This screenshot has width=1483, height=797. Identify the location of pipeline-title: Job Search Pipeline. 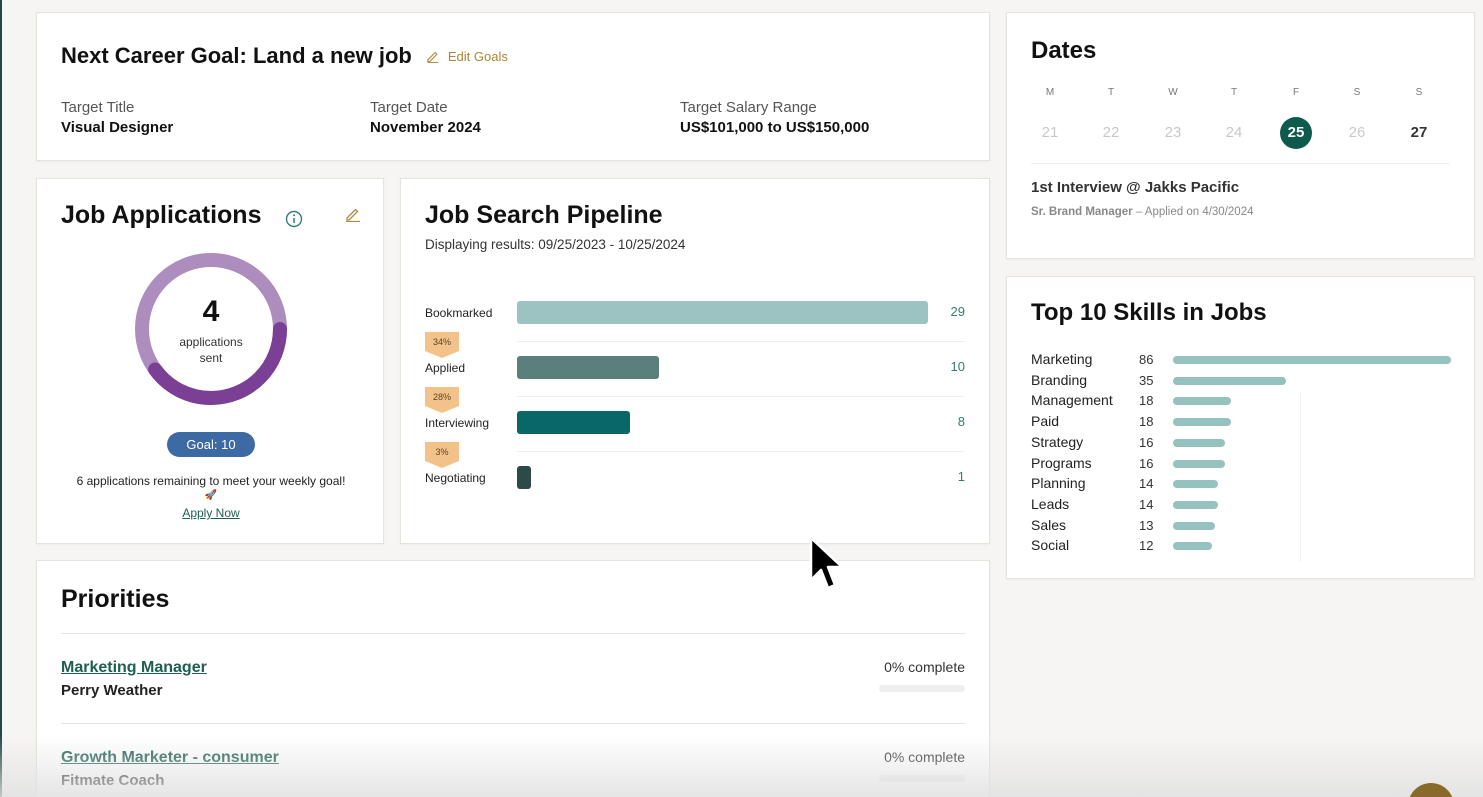
(544, 215).